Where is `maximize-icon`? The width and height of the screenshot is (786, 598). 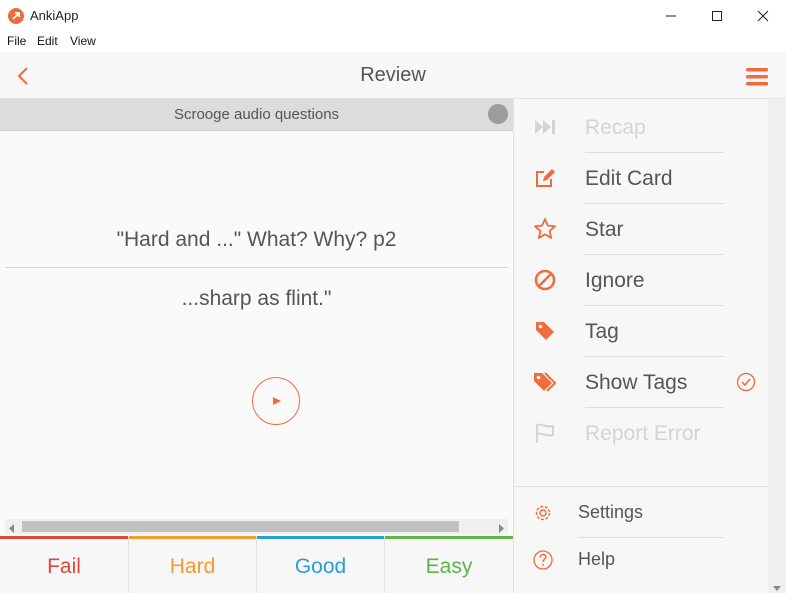 maximize-icon is located at coordinates (717, 16).